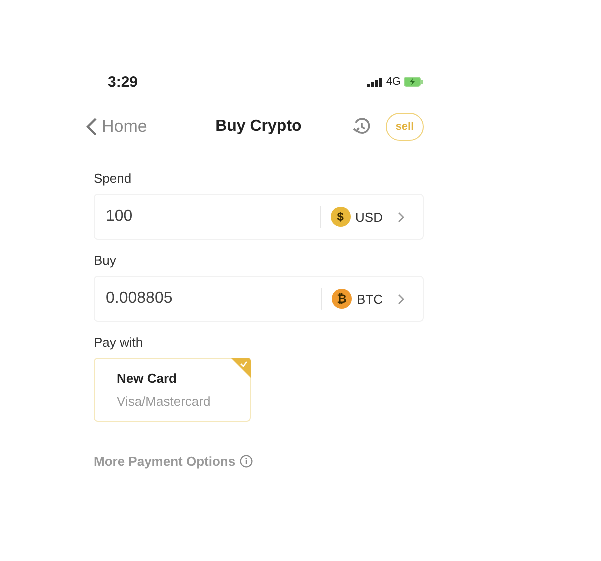 The width and height of the screenshot is (601, 561). Describe the element at coordinates (342, 299) in the screenshot. I see `coin-icon: ₿` at that location.